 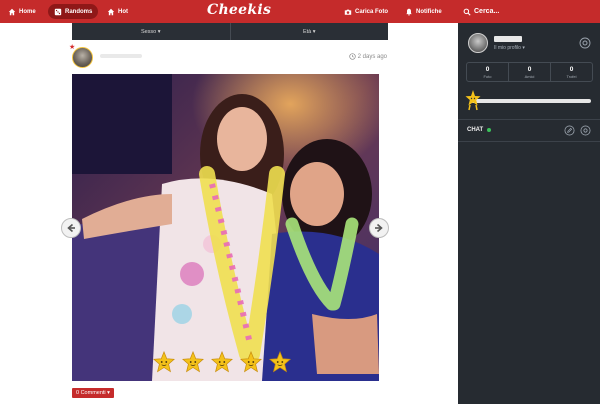 I want to click on nav-randoms: Randoms, so click(x=73, y=11).